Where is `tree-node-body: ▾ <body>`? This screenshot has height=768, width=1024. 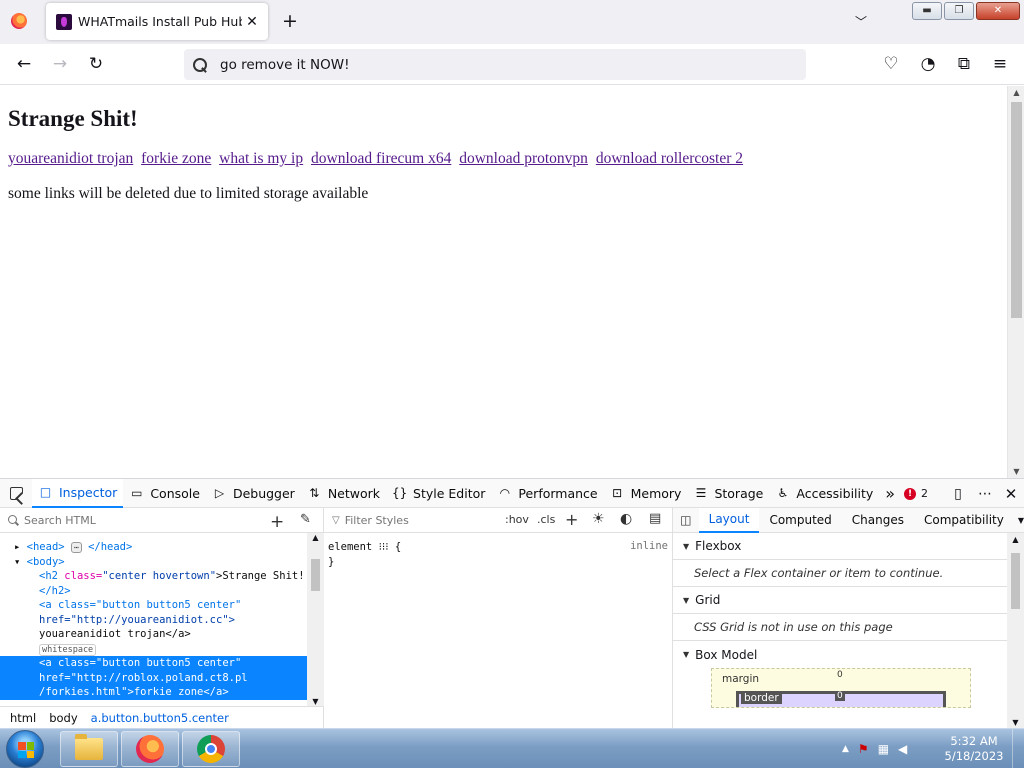
tree-node-body: ▾ <body> is located at coordinates (153, 562).